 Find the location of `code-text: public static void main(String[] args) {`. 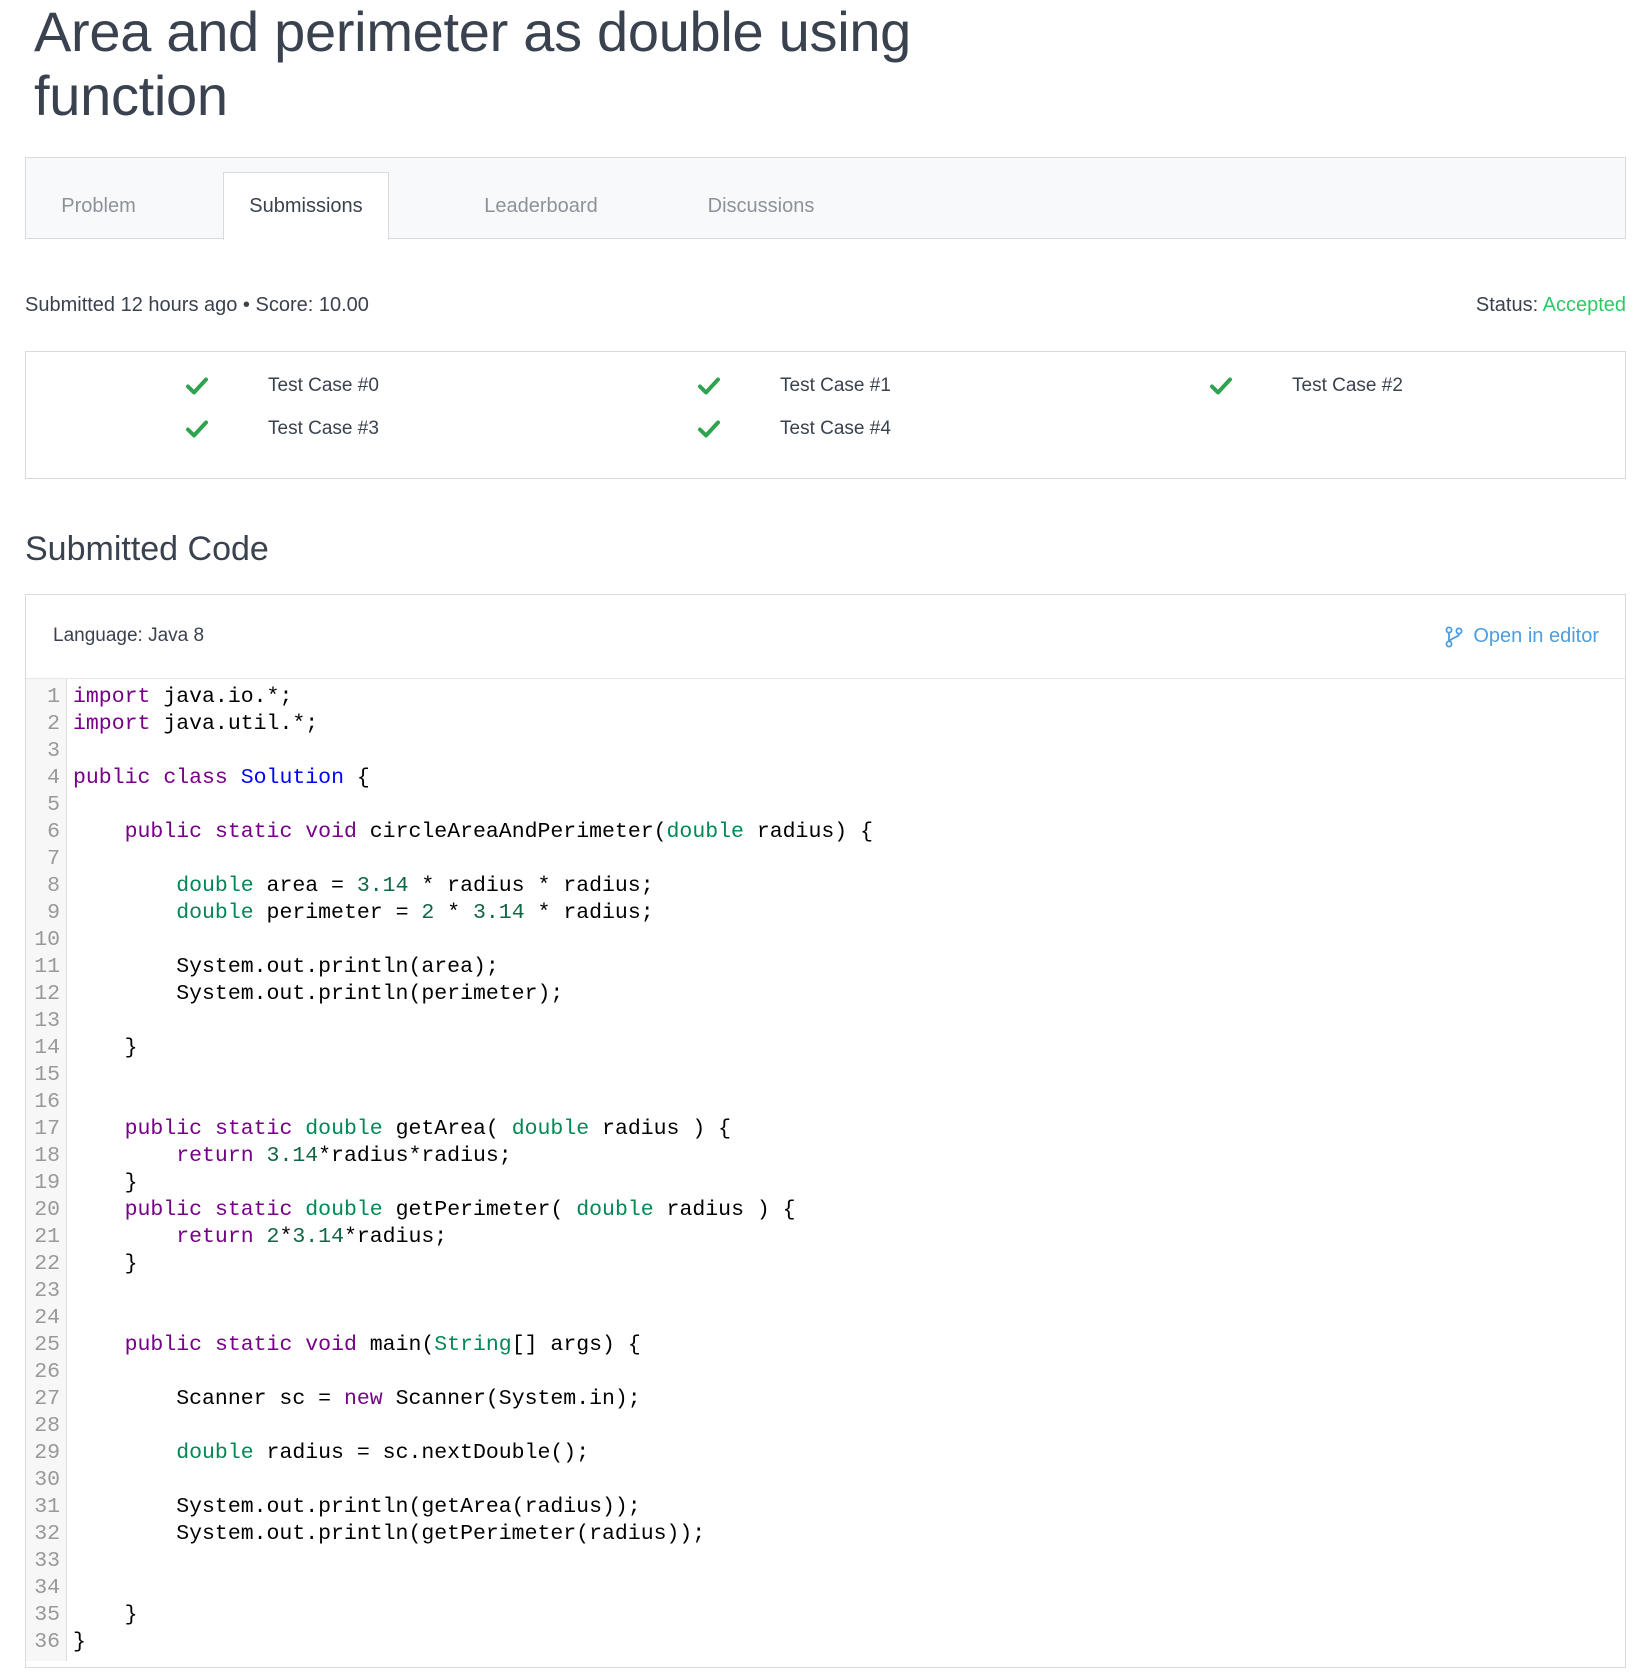

code-text: public static void main(String[] args) { is located at coordinates (382, 1345).